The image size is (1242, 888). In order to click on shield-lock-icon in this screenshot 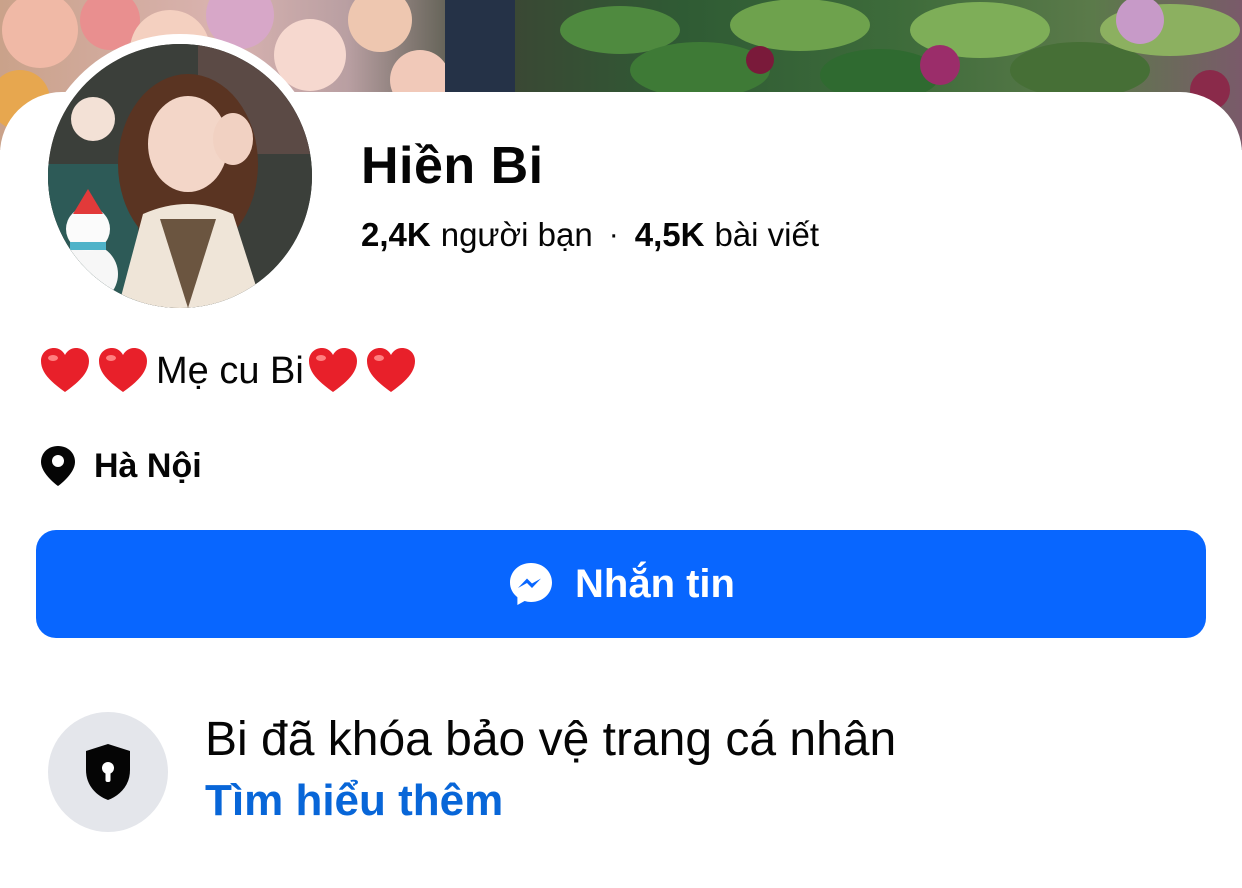, I will do `click(108, 772)`.